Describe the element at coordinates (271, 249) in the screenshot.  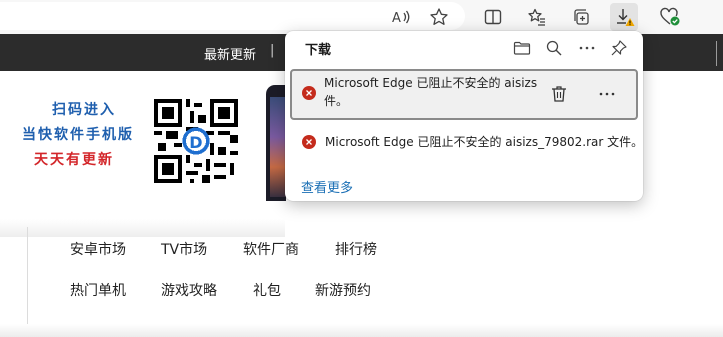
I see `category-link-software-vendors: 软件厂商` at that location.